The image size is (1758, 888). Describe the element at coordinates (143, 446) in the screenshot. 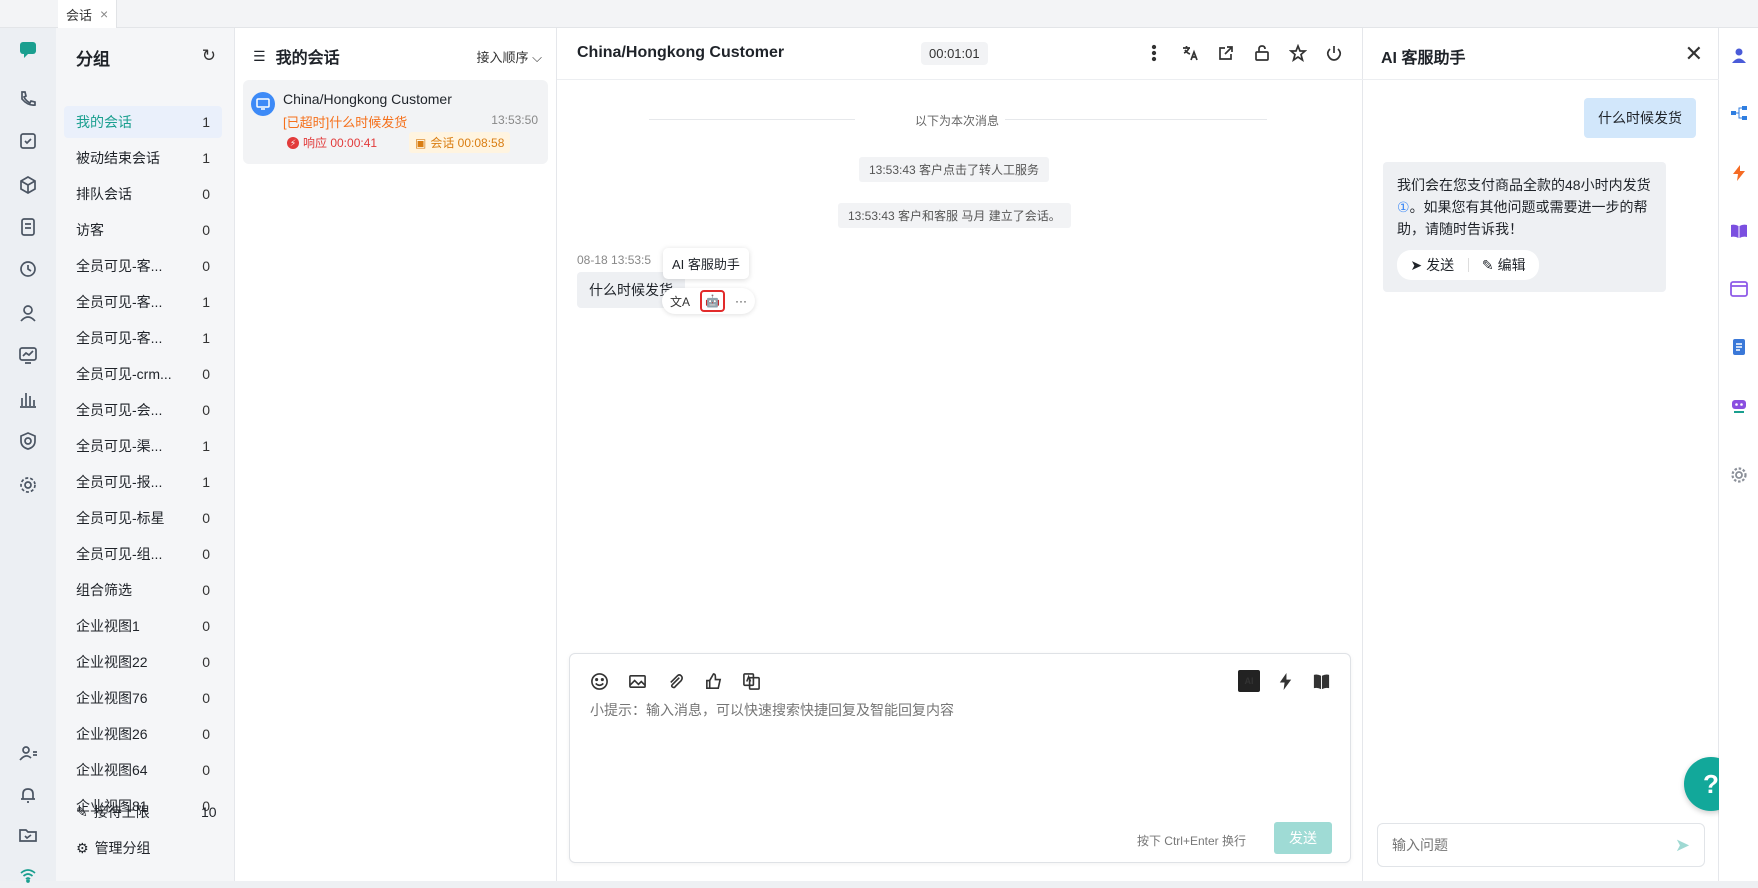

I see `group-item: 全员可见-渠... 1` at that location.